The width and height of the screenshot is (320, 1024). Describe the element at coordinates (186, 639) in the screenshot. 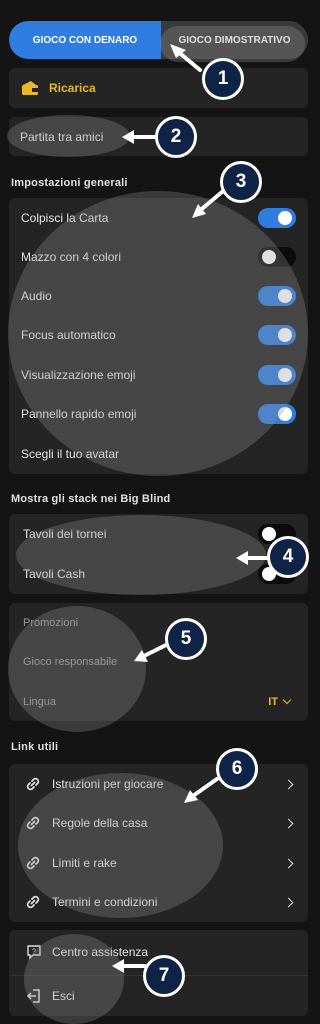

I see `callout-badge-5: 5` at that location.